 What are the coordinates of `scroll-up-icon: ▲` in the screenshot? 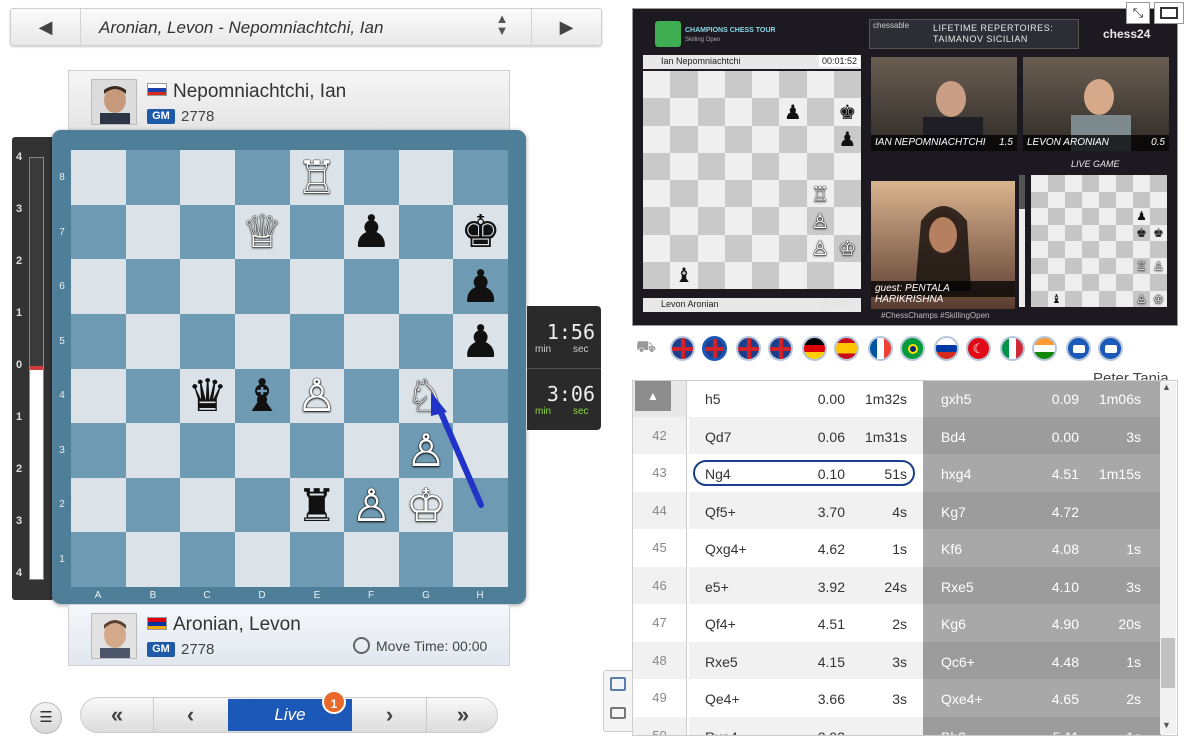 It's located at (1166, 387).